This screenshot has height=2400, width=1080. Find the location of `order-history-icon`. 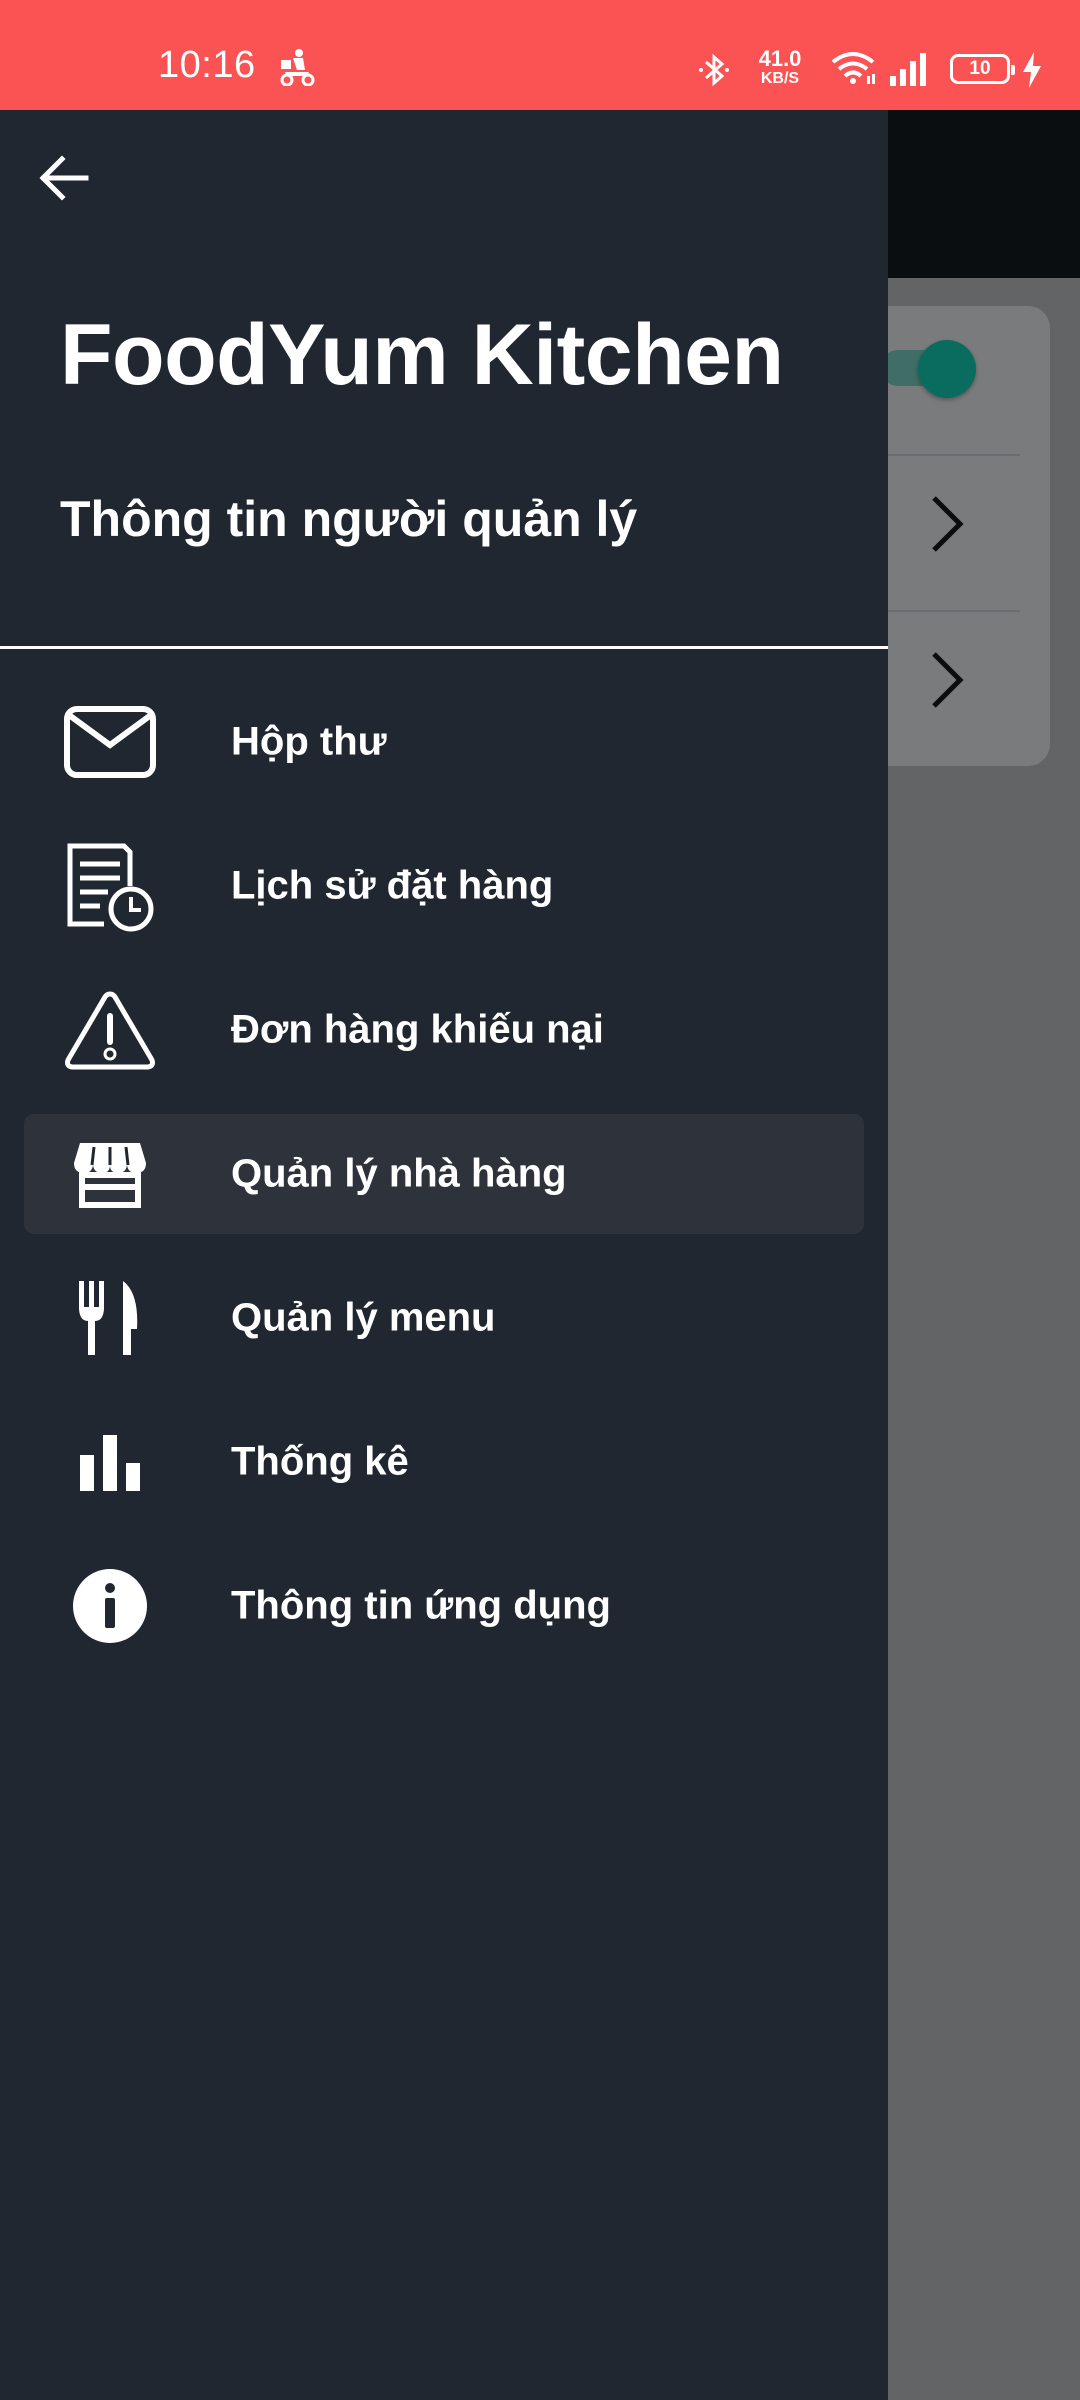

order-history-icon is located at coordinates (110, 886).